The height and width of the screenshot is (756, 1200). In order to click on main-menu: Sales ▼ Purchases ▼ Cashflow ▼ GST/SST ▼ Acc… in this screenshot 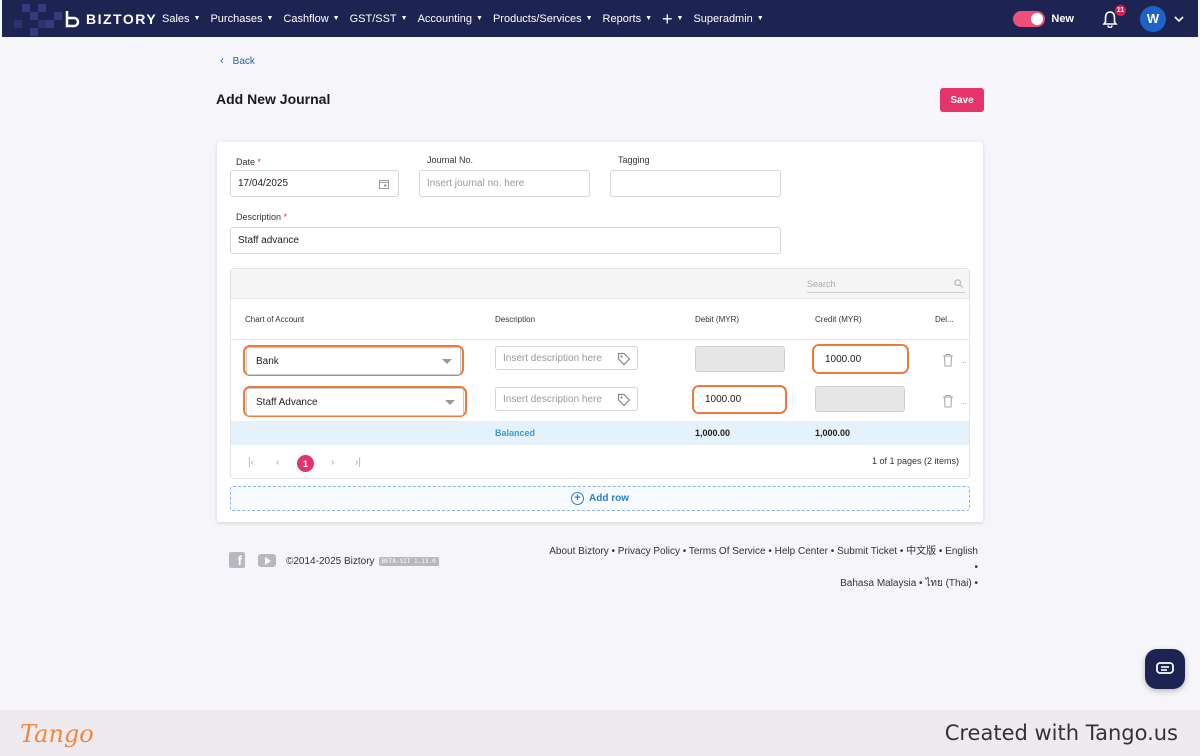, I will do `click(468, 18)`.